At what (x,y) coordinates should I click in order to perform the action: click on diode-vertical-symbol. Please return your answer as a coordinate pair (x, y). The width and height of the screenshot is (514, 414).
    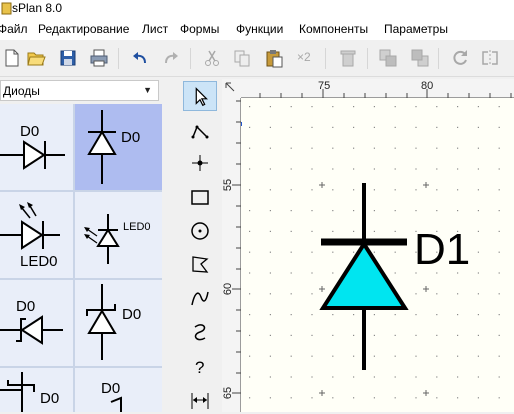
    Looking at the image, I should click on (102, 147).